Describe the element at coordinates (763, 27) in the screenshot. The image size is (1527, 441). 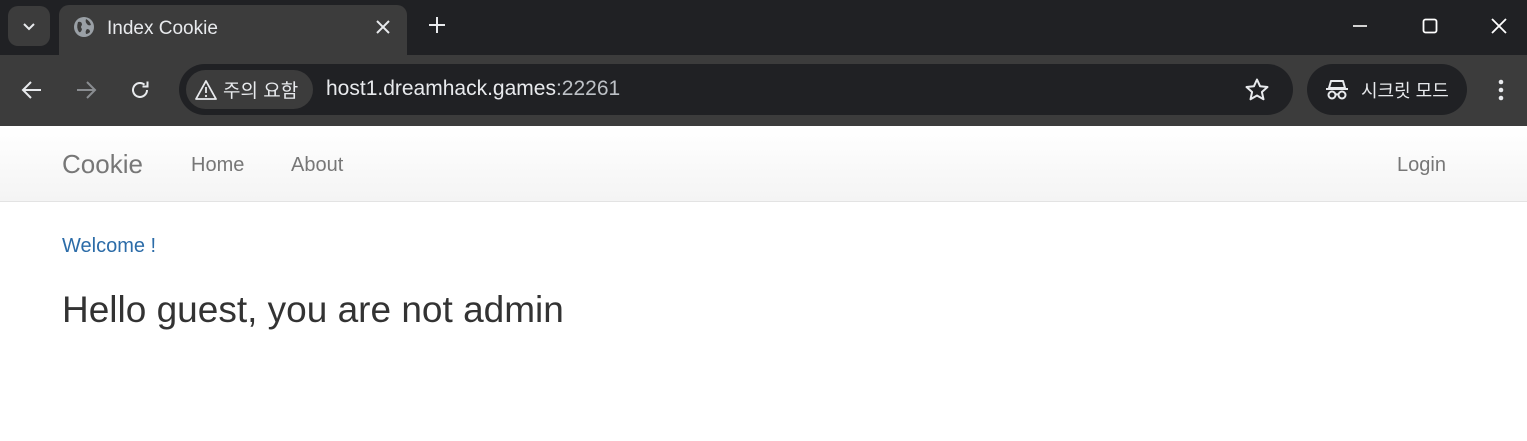
I see `browser-tab-strip: Index Cookie` at that location.